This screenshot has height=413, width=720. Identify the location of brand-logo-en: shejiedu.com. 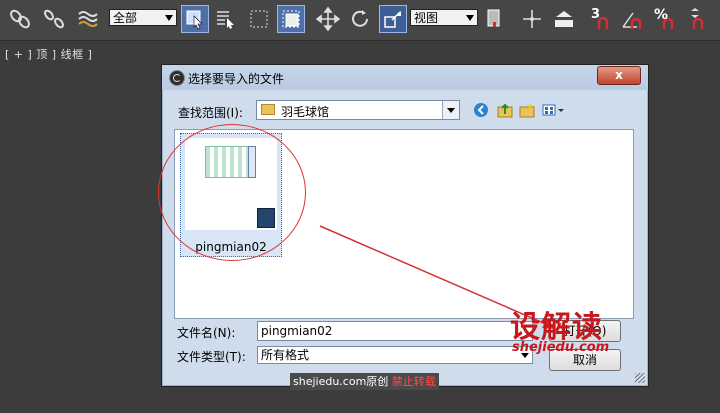
(561, 347).